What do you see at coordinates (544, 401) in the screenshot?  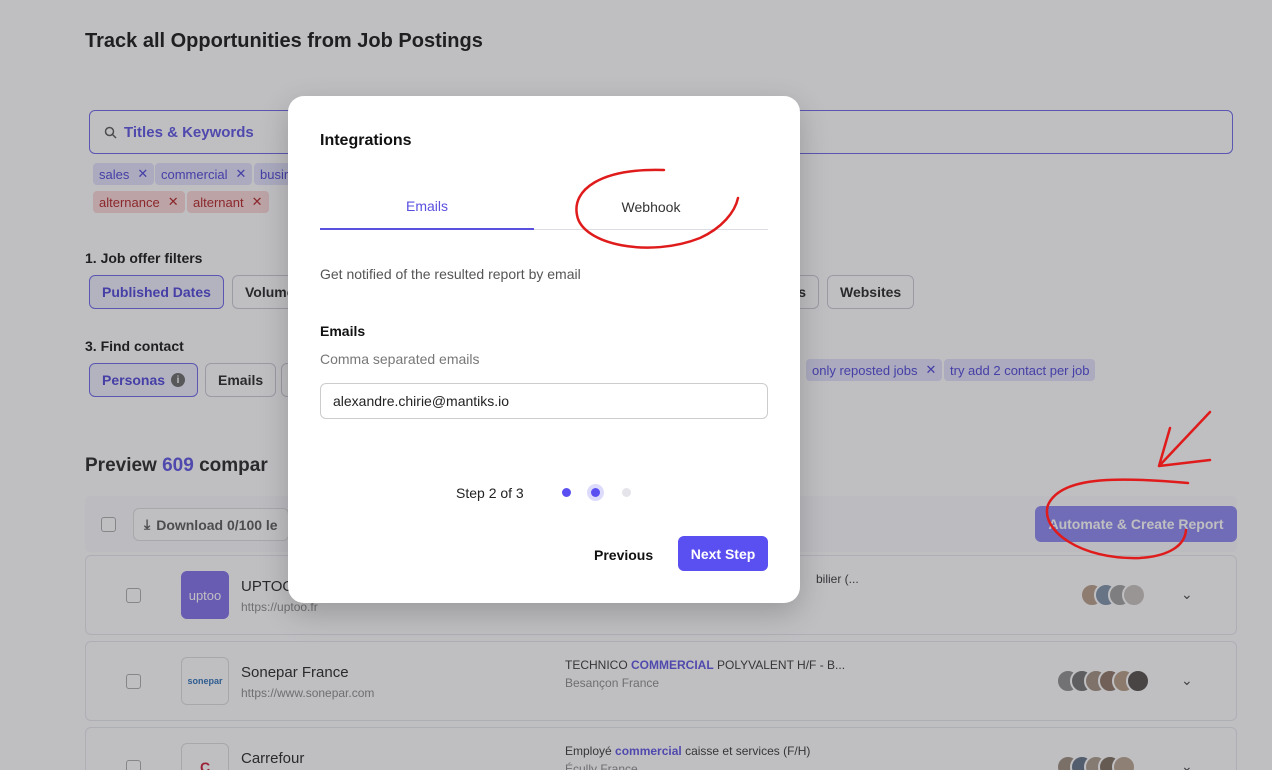 I see `emails-field` at bounding box center [544, 401].